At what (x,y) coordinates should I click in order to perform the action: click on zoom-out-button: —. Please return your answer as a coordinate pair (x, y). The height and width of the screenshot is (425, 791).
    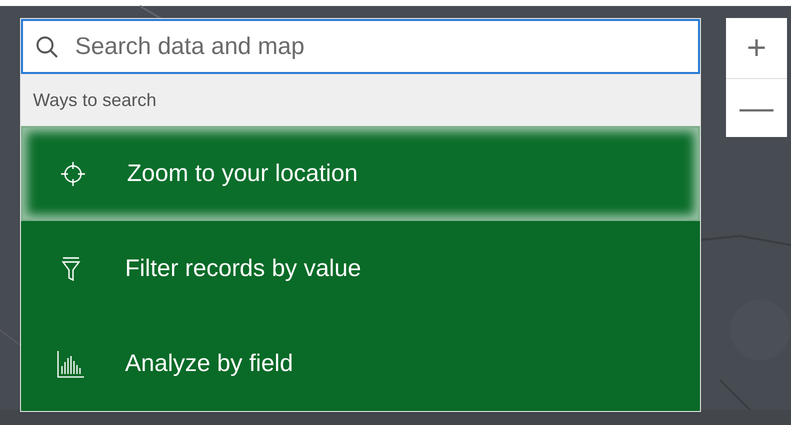
    Looking at the image, I should click on (756, 107).